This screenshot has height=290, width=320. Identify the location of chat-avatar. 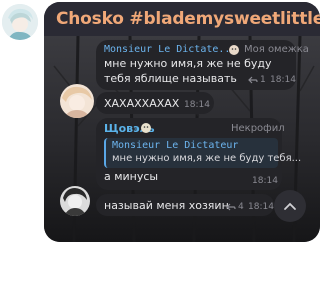
(20, 22).